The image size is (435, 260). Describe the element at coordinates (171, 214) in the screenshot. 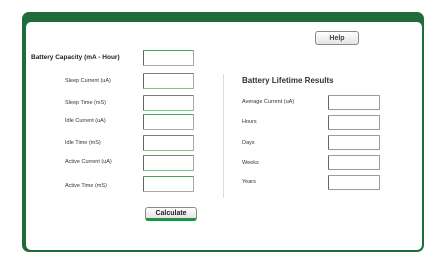

I see `calculate-button: Calculate` at that location.